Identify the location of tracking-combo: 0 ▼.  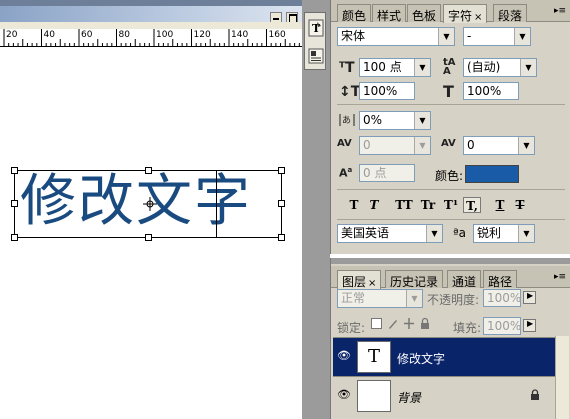
(499, 145).